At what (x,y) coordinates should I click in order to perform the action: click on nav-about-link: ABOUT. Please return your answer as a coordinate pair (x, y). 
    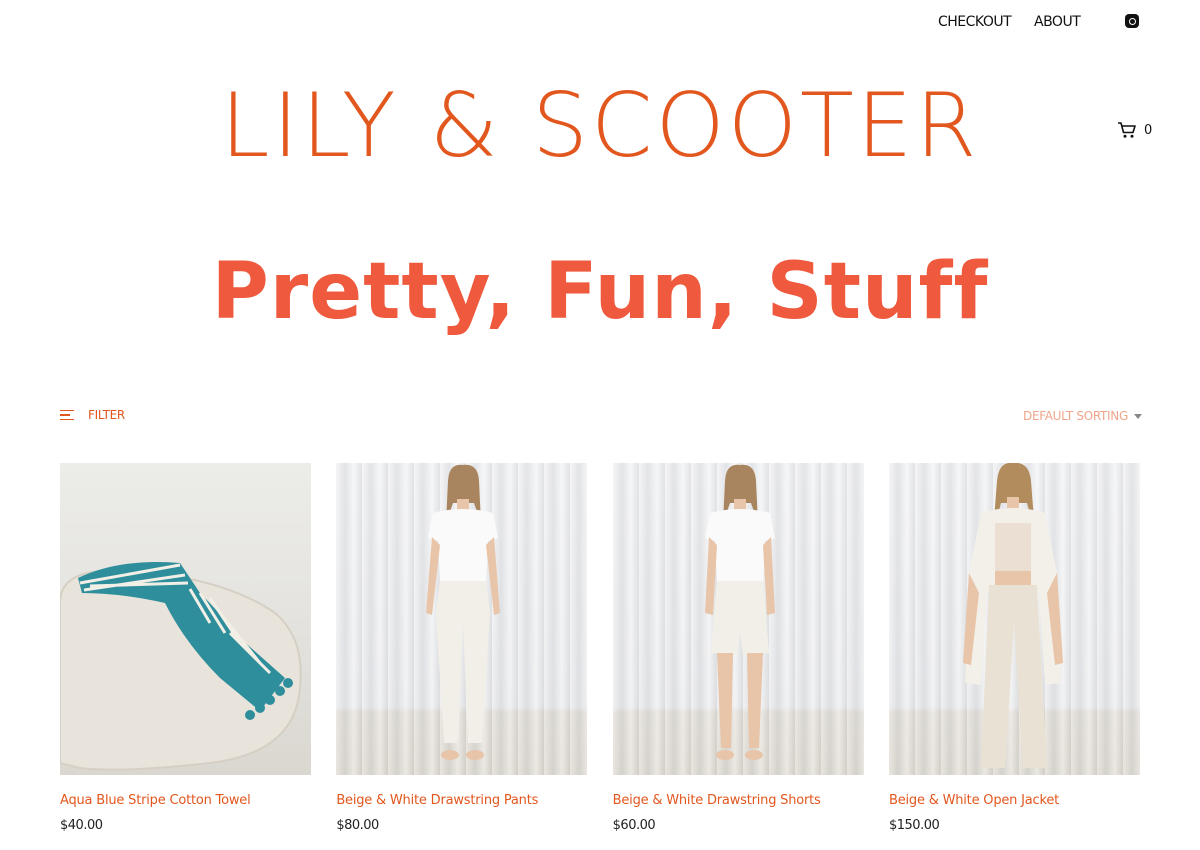
    Looking at the image, I should click on (1057, 22).